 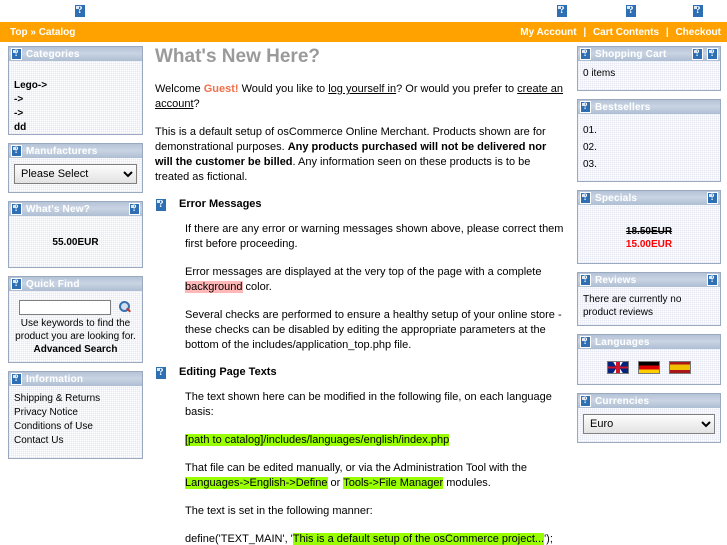 What do you see at coordinates (80, 11) in the screenshot?
I see `store-logo-icon` at bounding box center [80, 11].